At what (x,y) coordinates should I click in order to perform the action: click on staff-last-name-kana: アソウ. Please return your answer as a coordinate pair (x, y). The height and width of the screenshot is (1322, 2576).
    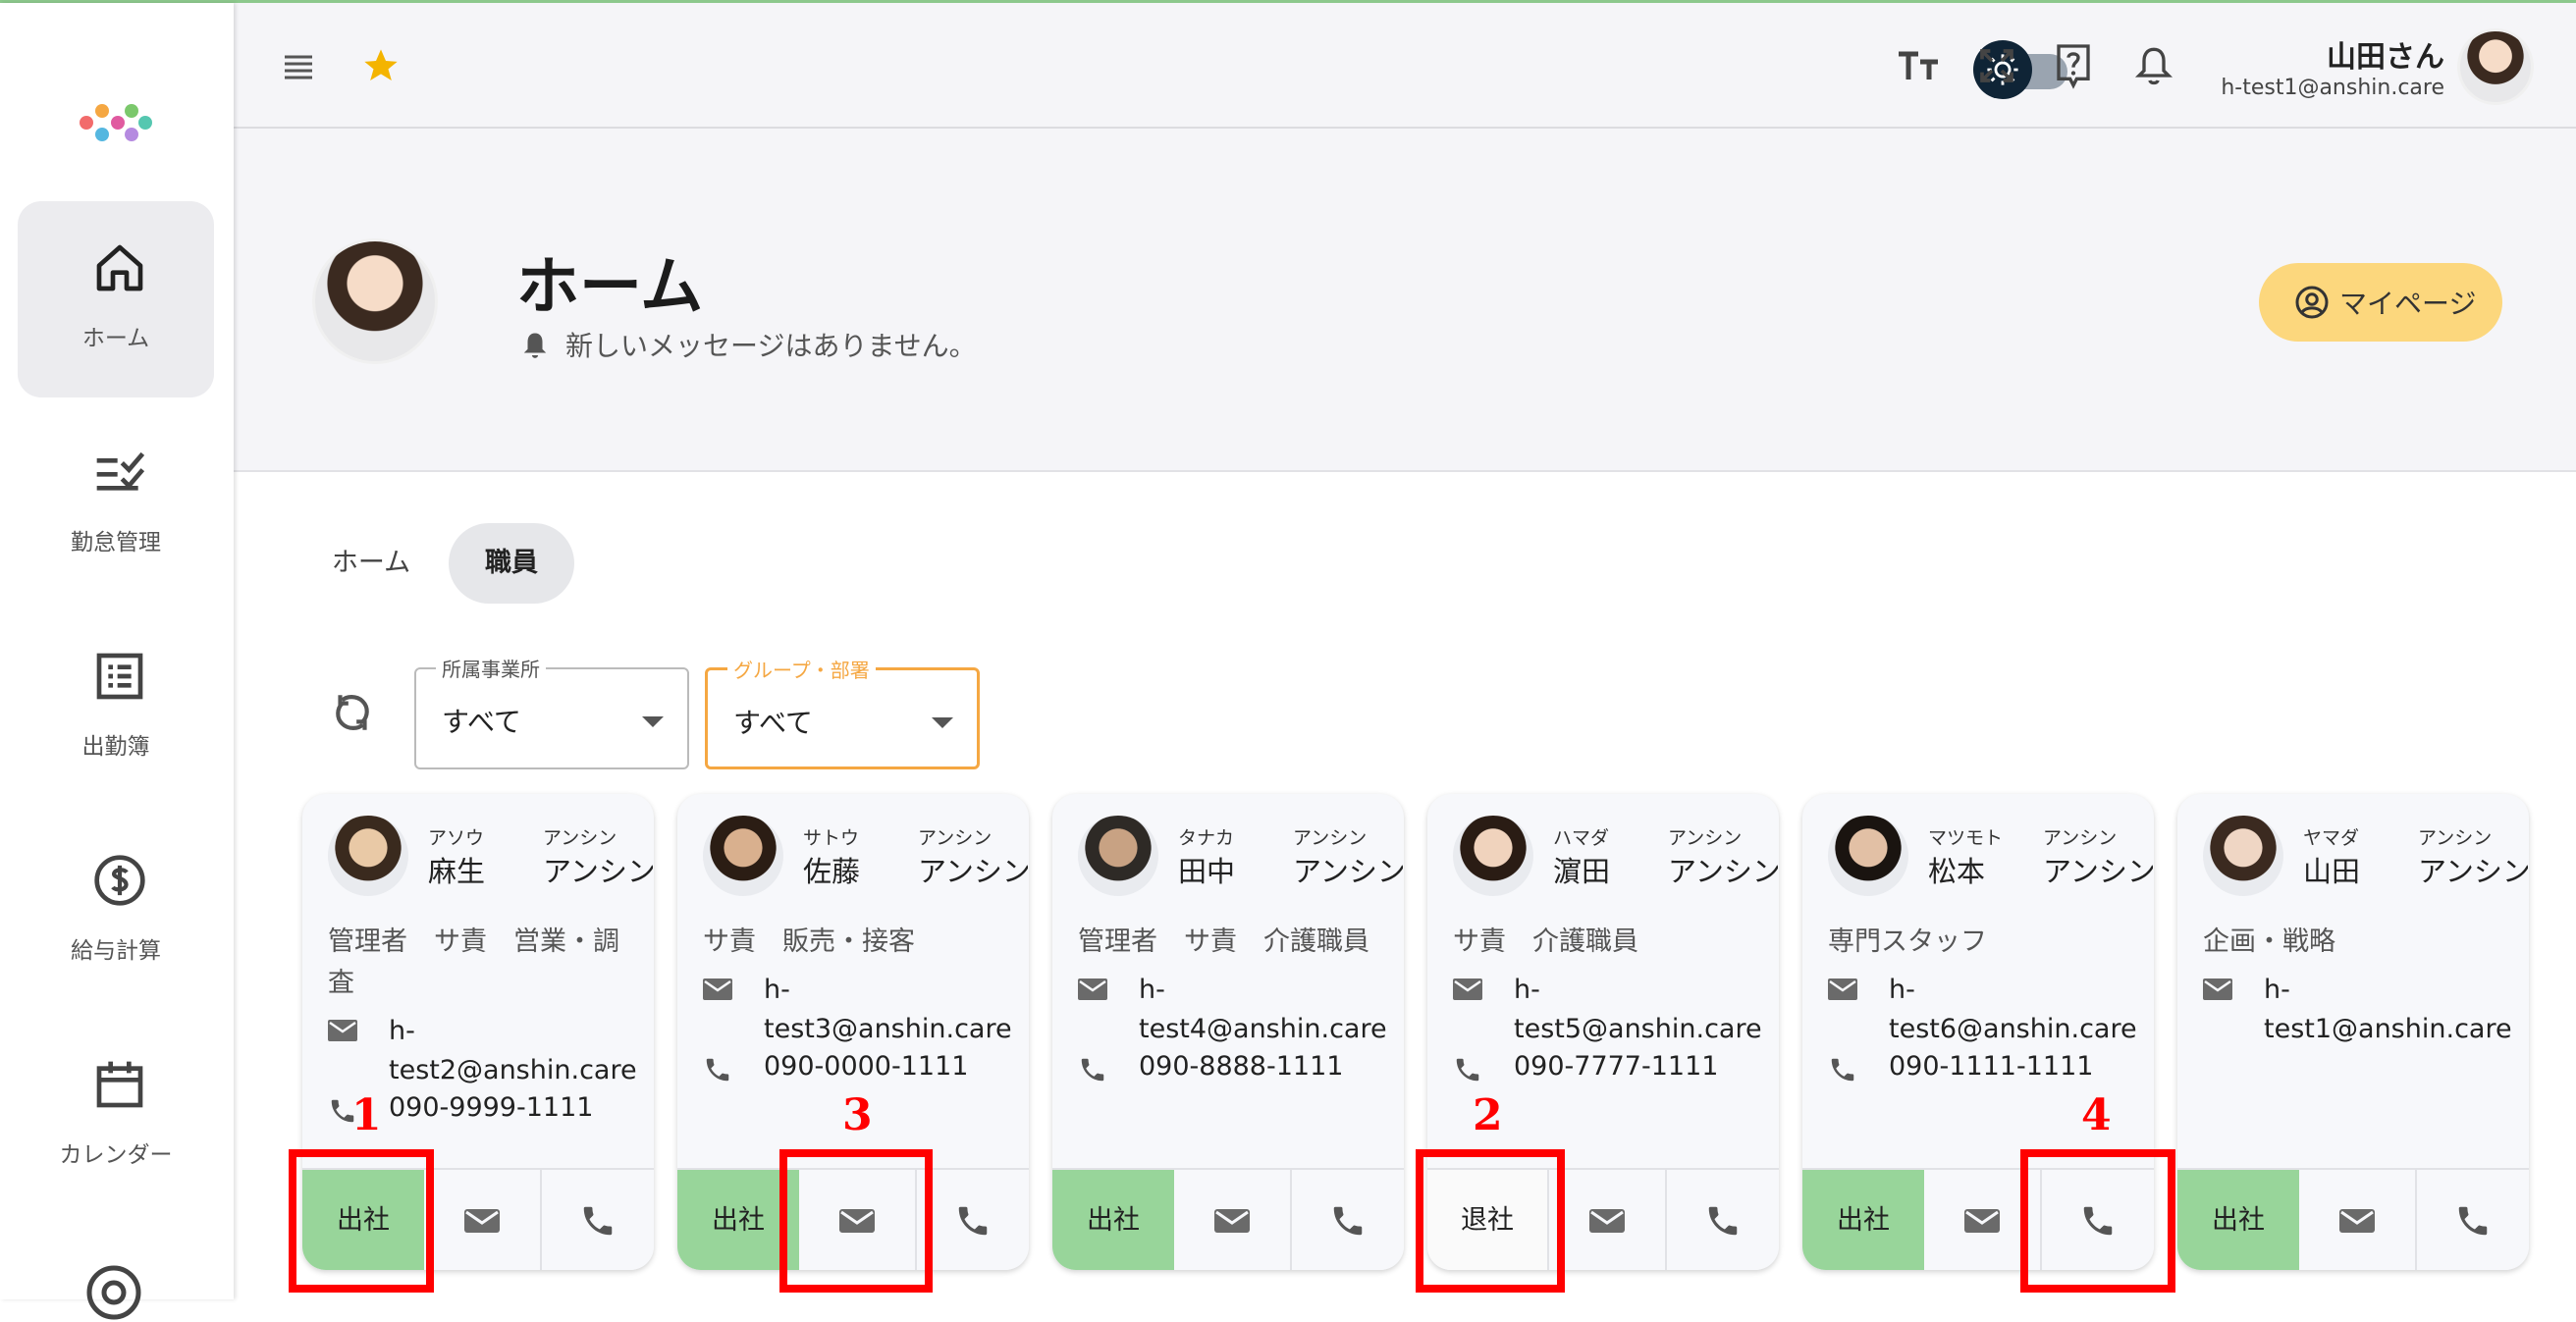
    Looking at the image, I should click on (456, 838).